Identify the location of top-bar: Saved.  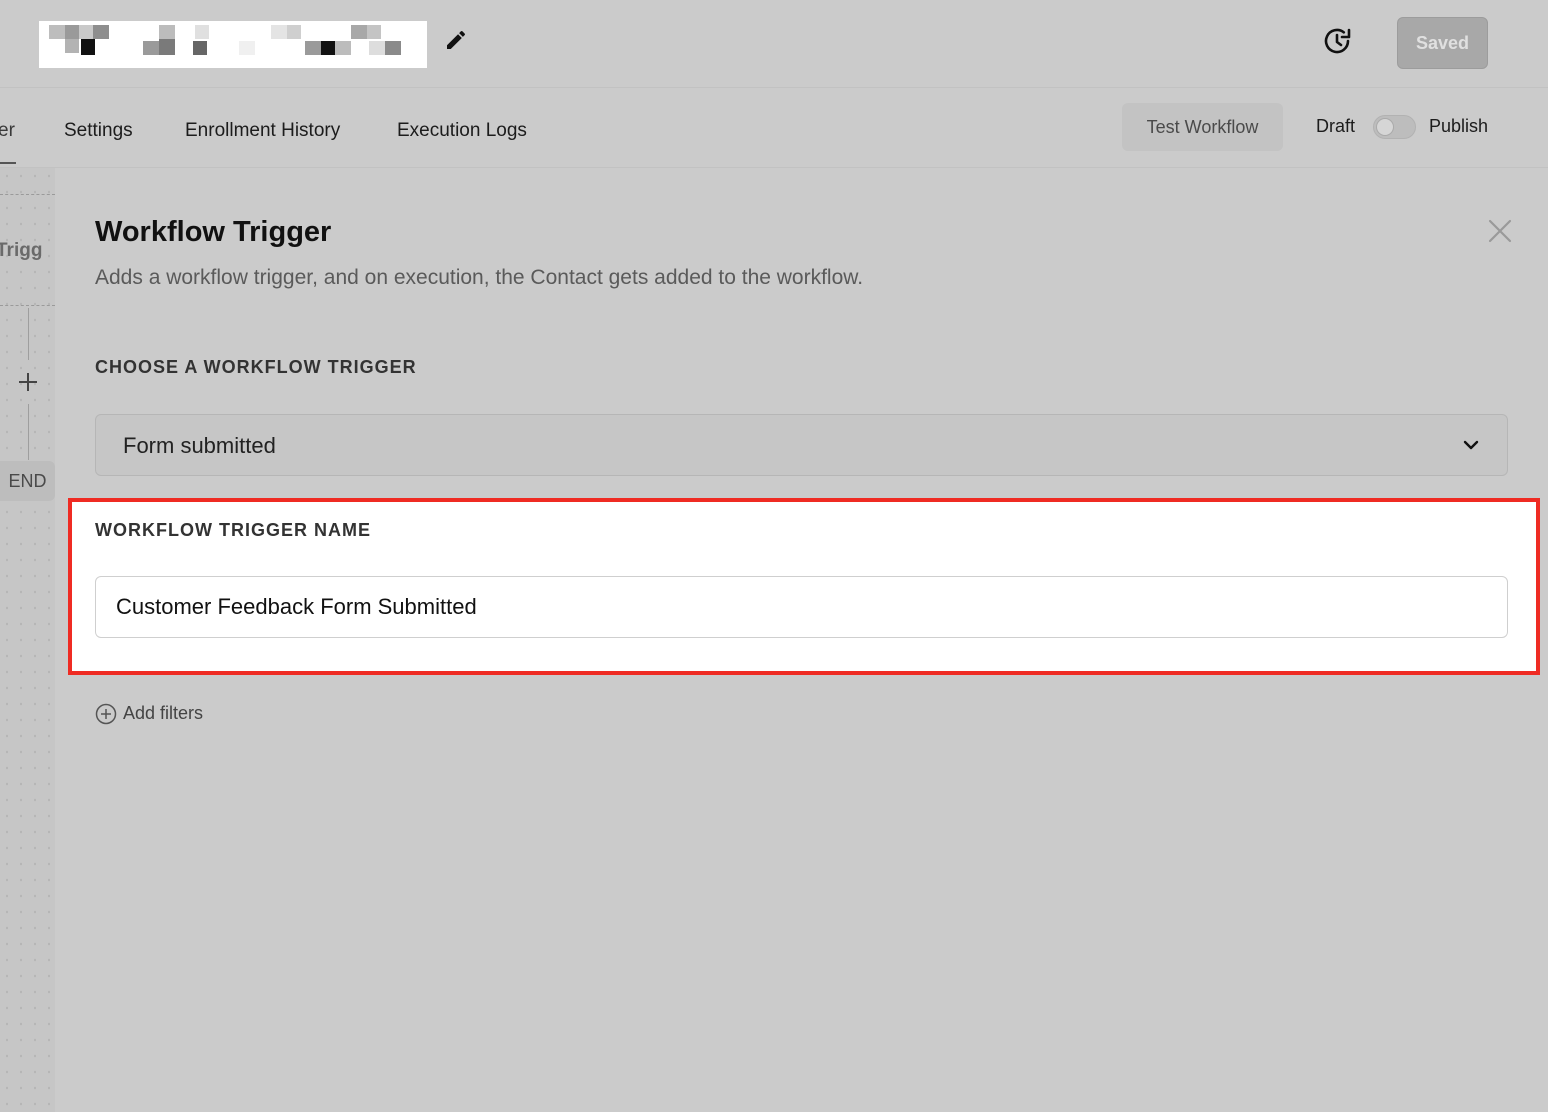
(774, 44).